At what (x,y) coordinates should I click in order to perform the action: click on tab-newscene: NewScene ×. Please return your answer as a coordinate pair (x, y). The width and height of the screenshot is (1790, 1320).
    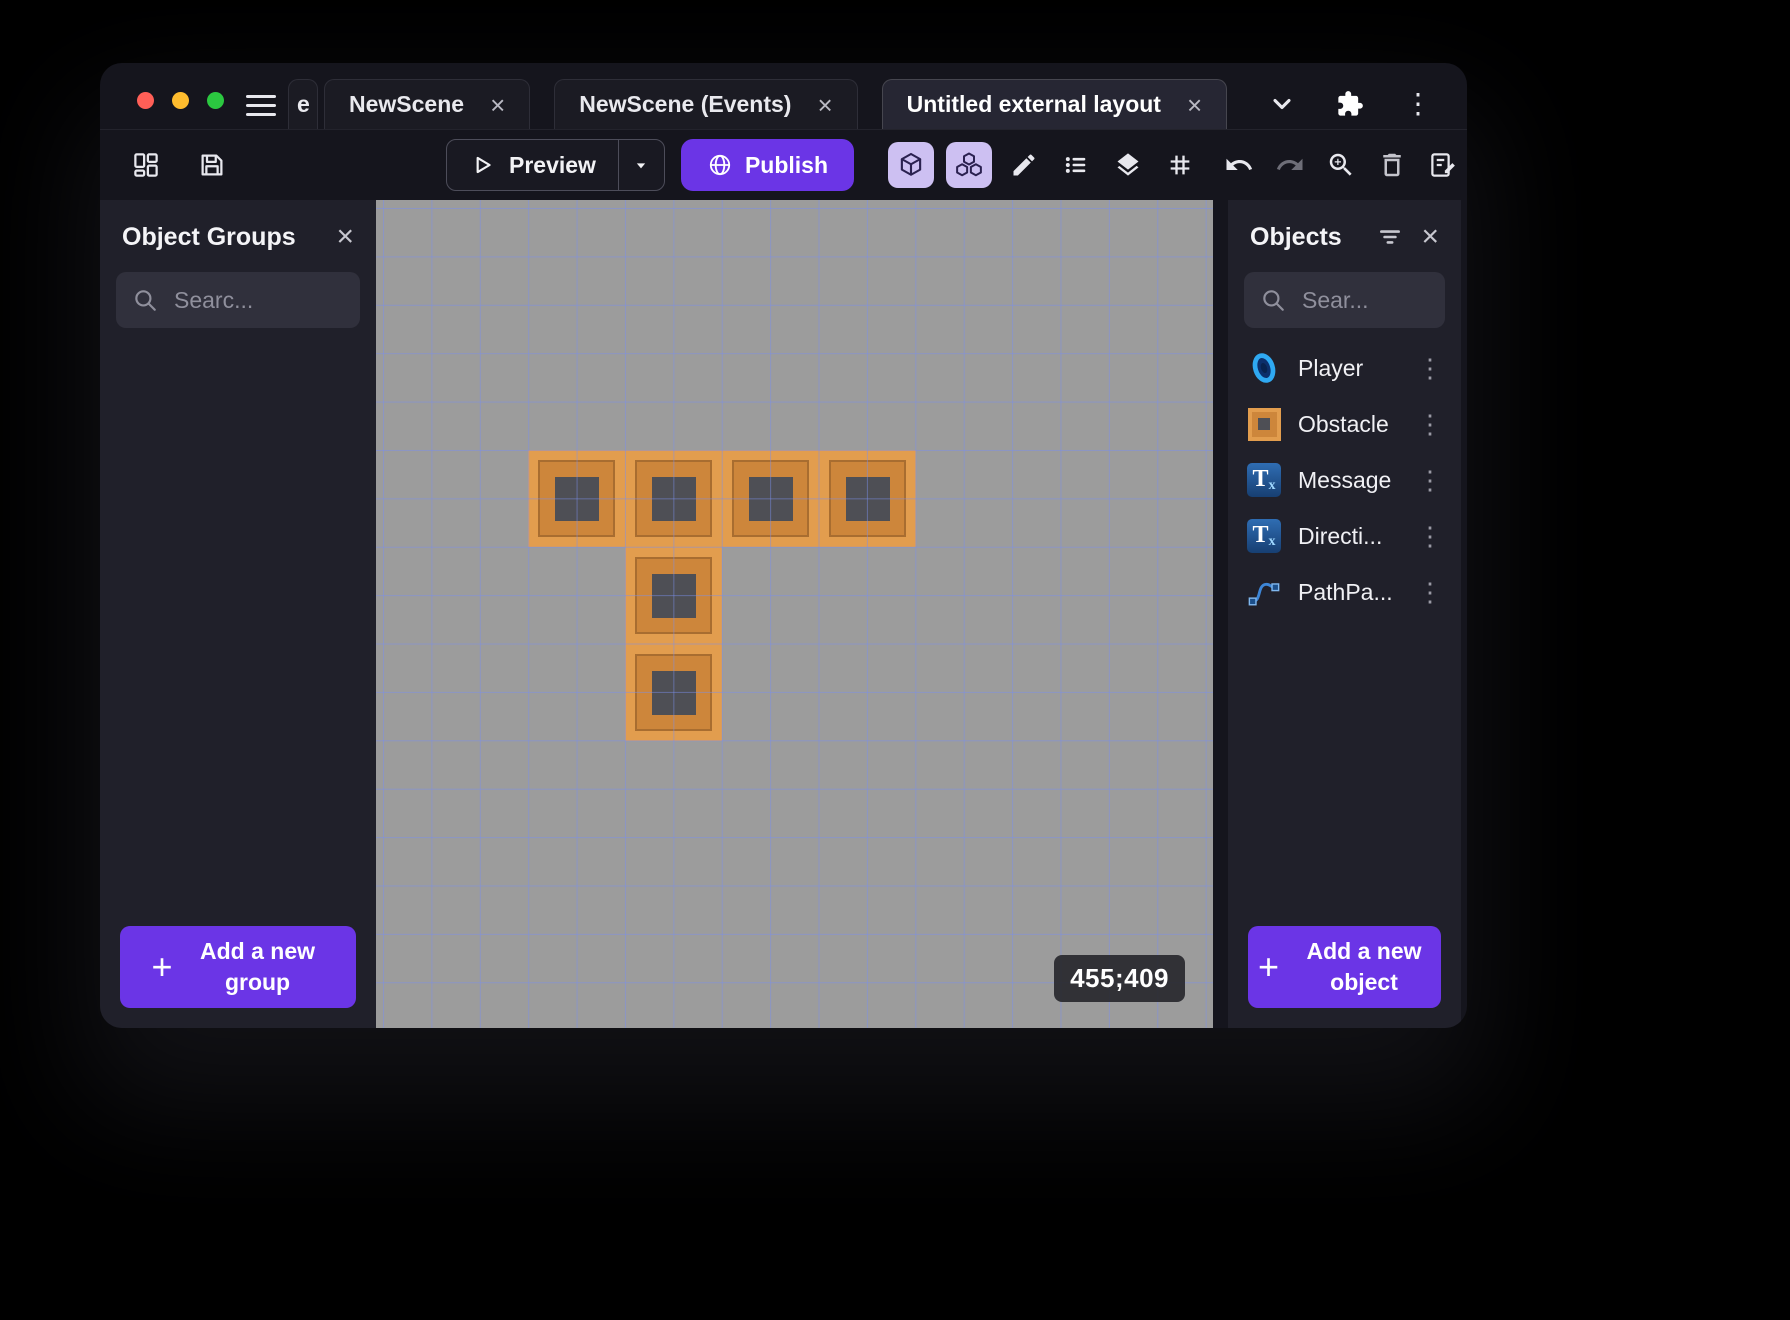
    Looking at the image, I should click on (427, 104).